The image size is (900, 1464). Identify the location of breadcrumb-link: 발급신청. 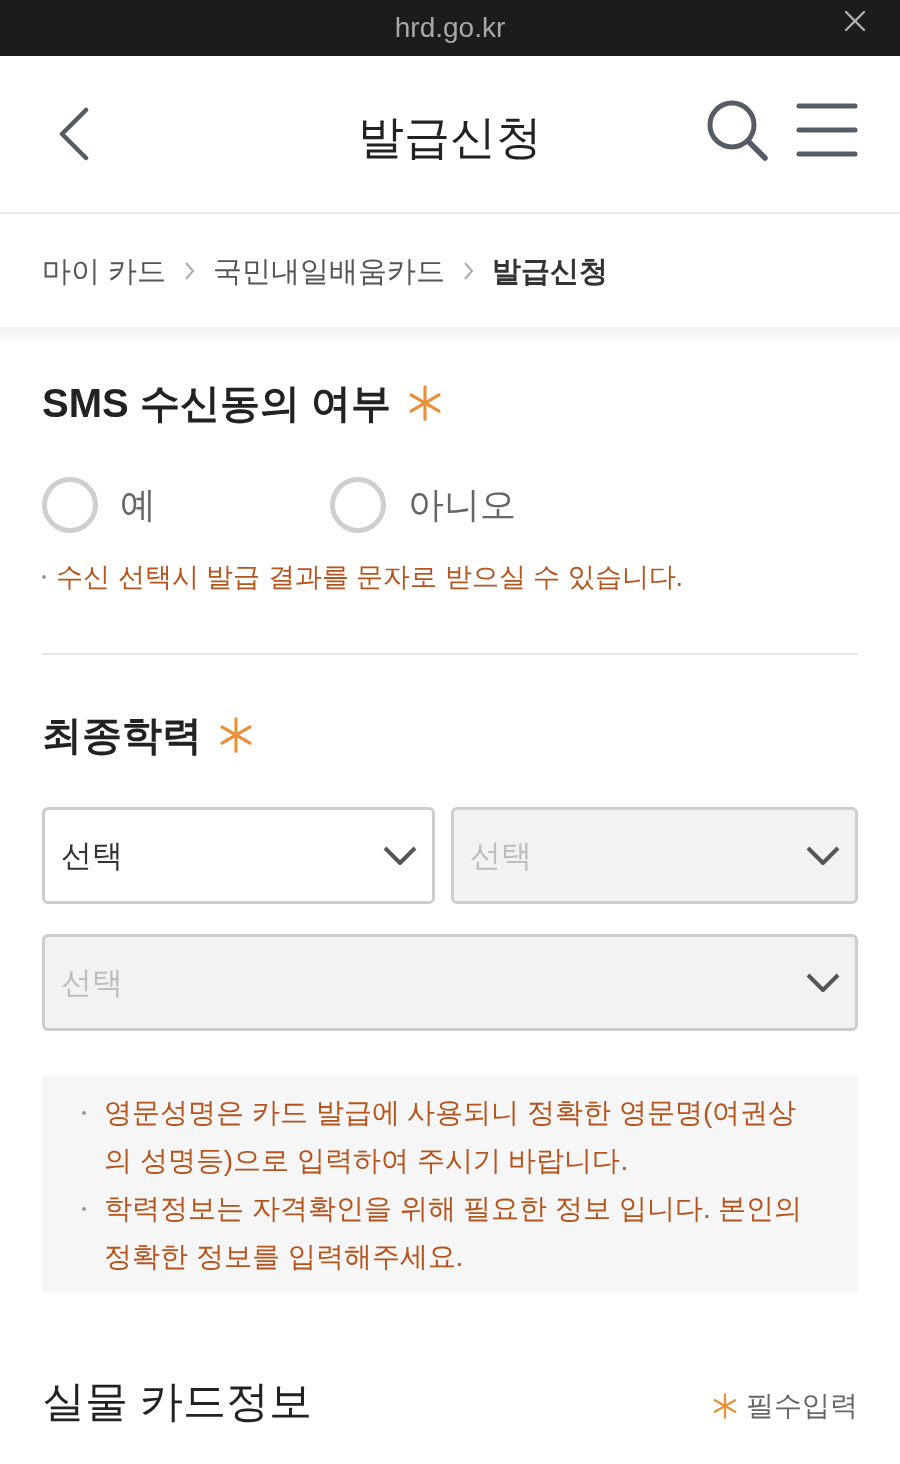
(550, 270).